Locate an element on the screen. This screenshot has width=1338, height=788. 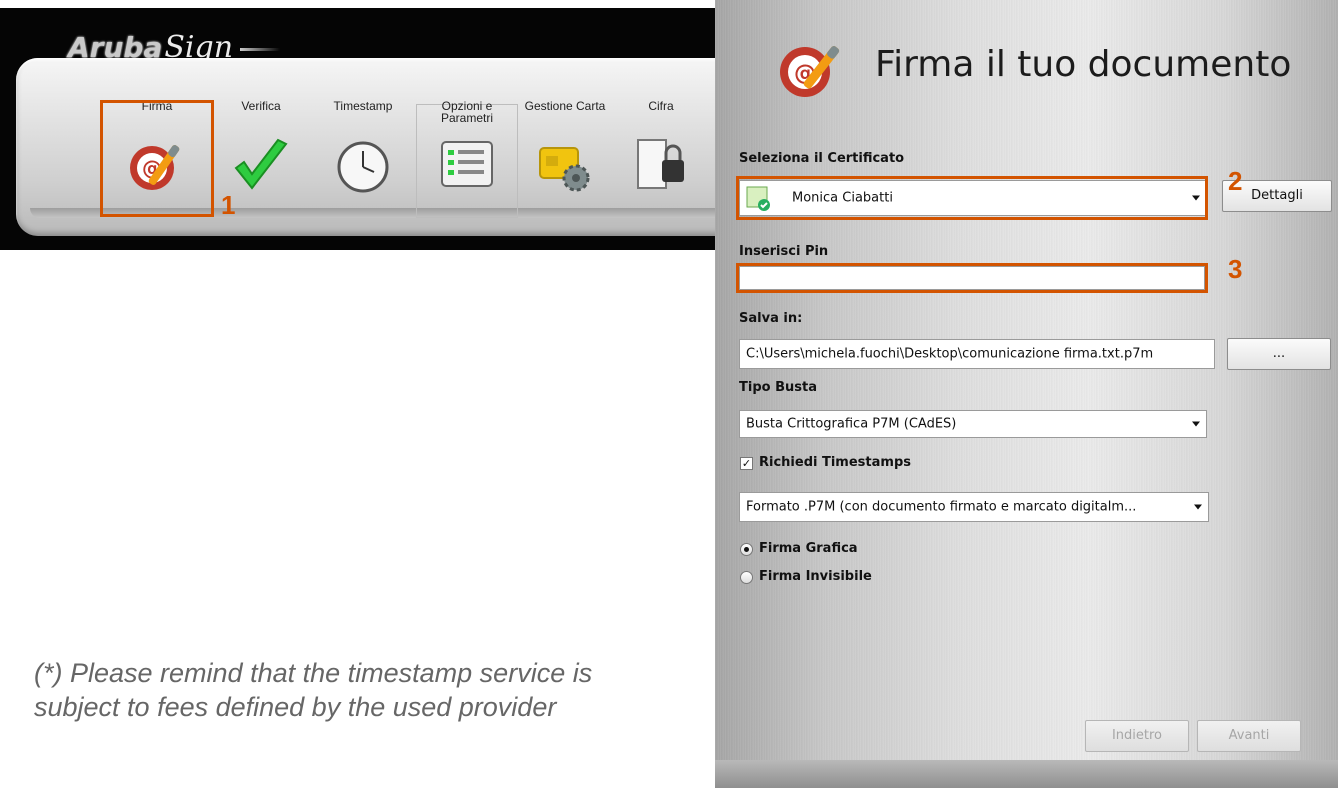
signature-logo-icon: @ is located at coordinates (813, 72).